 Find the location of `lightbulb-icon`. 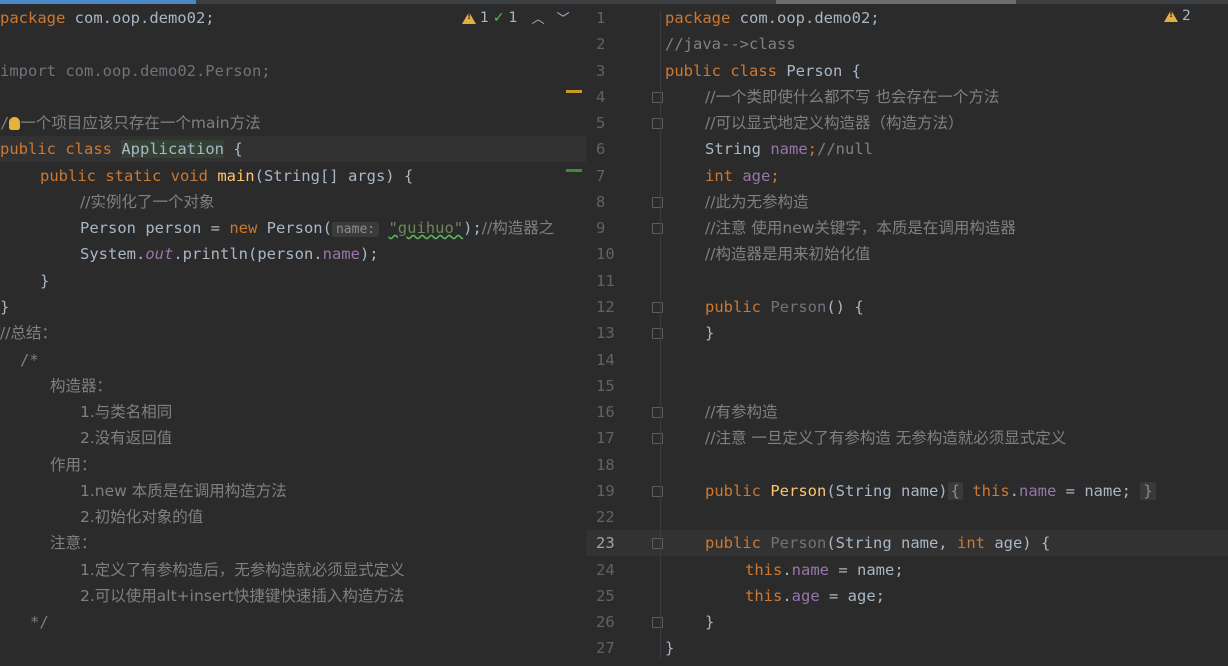

lightbulb-icon is located at coordinates (15, 123).